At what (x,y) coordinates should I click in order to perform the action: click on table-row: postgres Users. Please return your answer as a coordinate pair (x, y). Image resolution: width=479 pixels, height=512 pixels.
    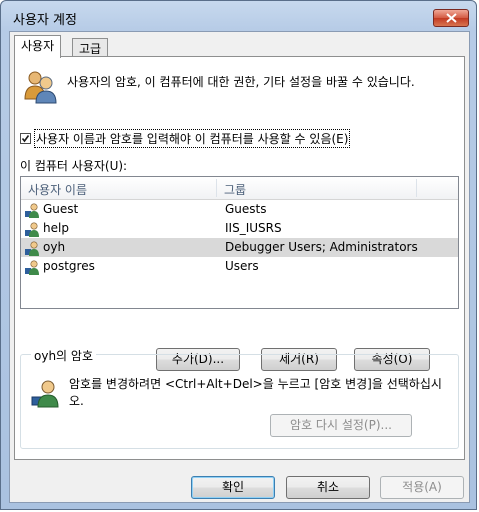
    Looking at the image, I should click on (239, 266).